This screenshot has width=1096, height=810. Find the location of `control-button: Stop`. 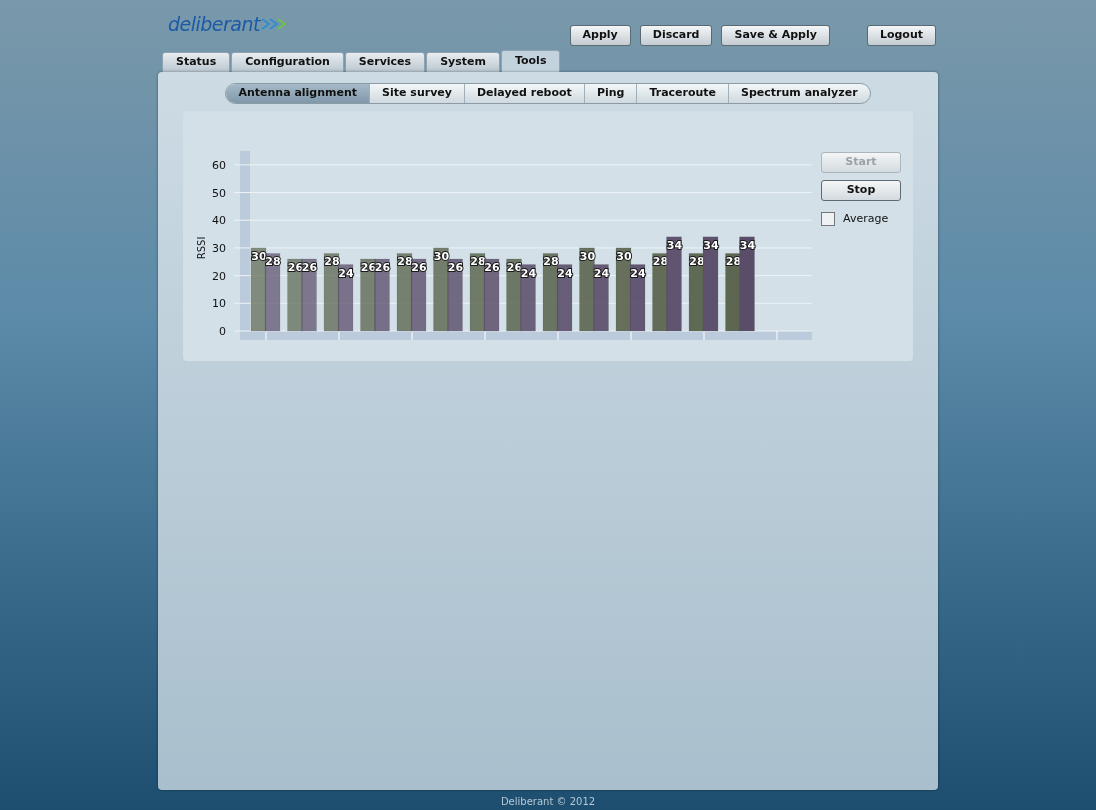

control-button: Stop is located at coordinates (861, 190).